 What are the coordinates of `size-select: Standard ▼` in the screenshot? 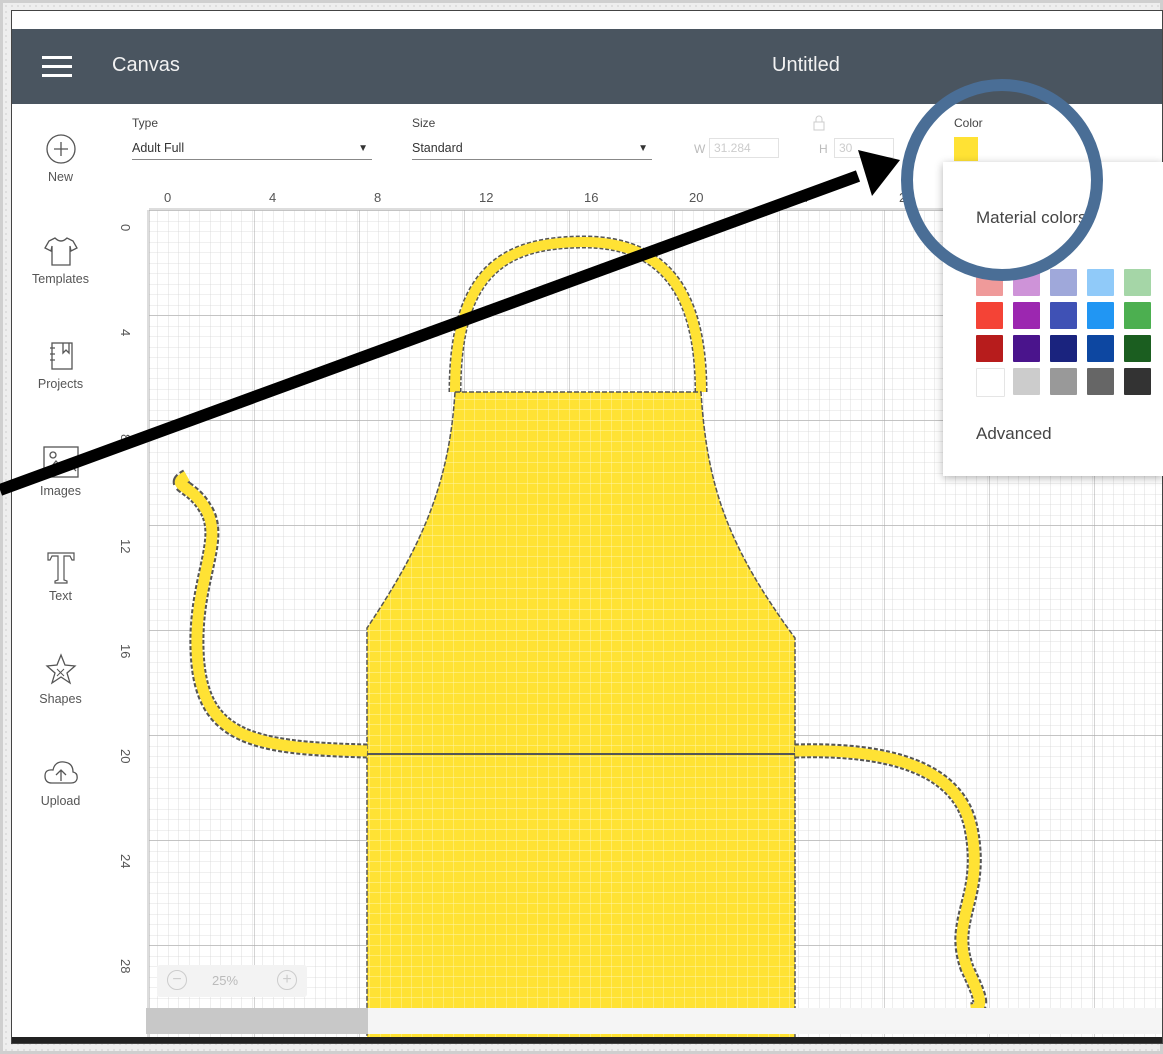 It's located at (532, 149).